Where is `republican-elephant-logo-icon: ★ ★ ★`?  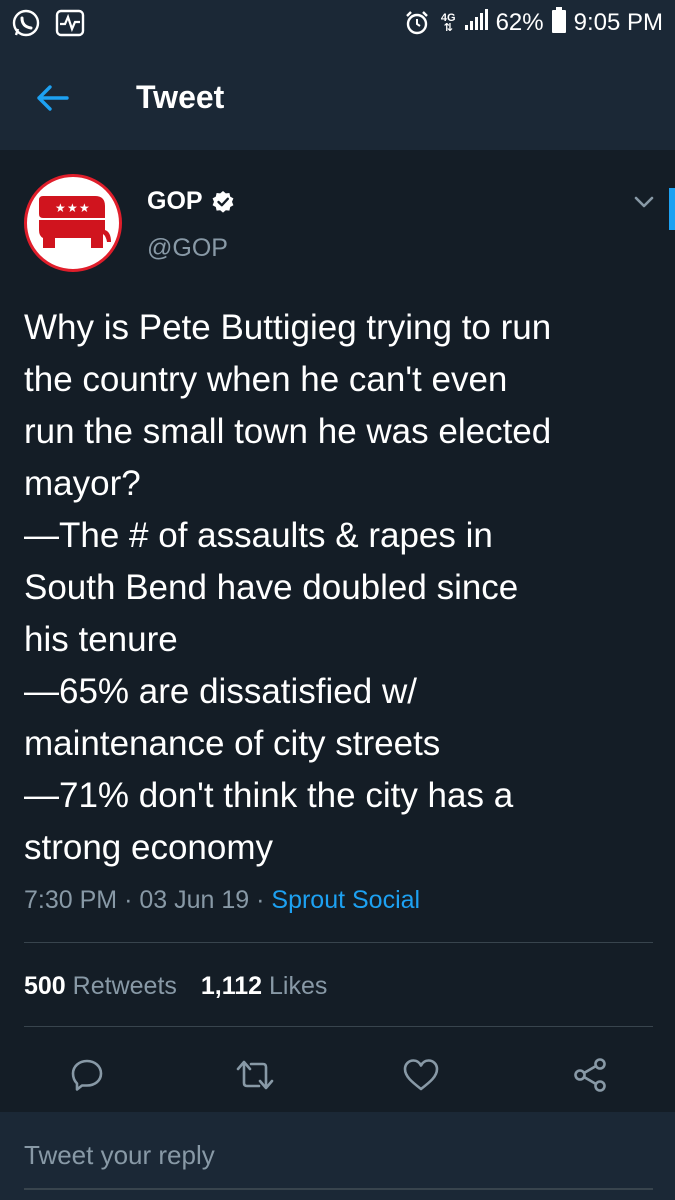
republican-elephant-logo-icon: ★ ★ ★ is located at coordinates (75, 222).